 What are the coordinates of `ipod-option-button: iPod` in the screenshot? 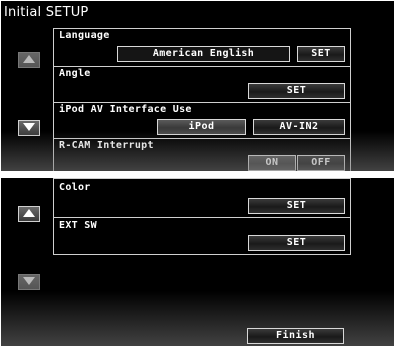 It's located at (201, 127).